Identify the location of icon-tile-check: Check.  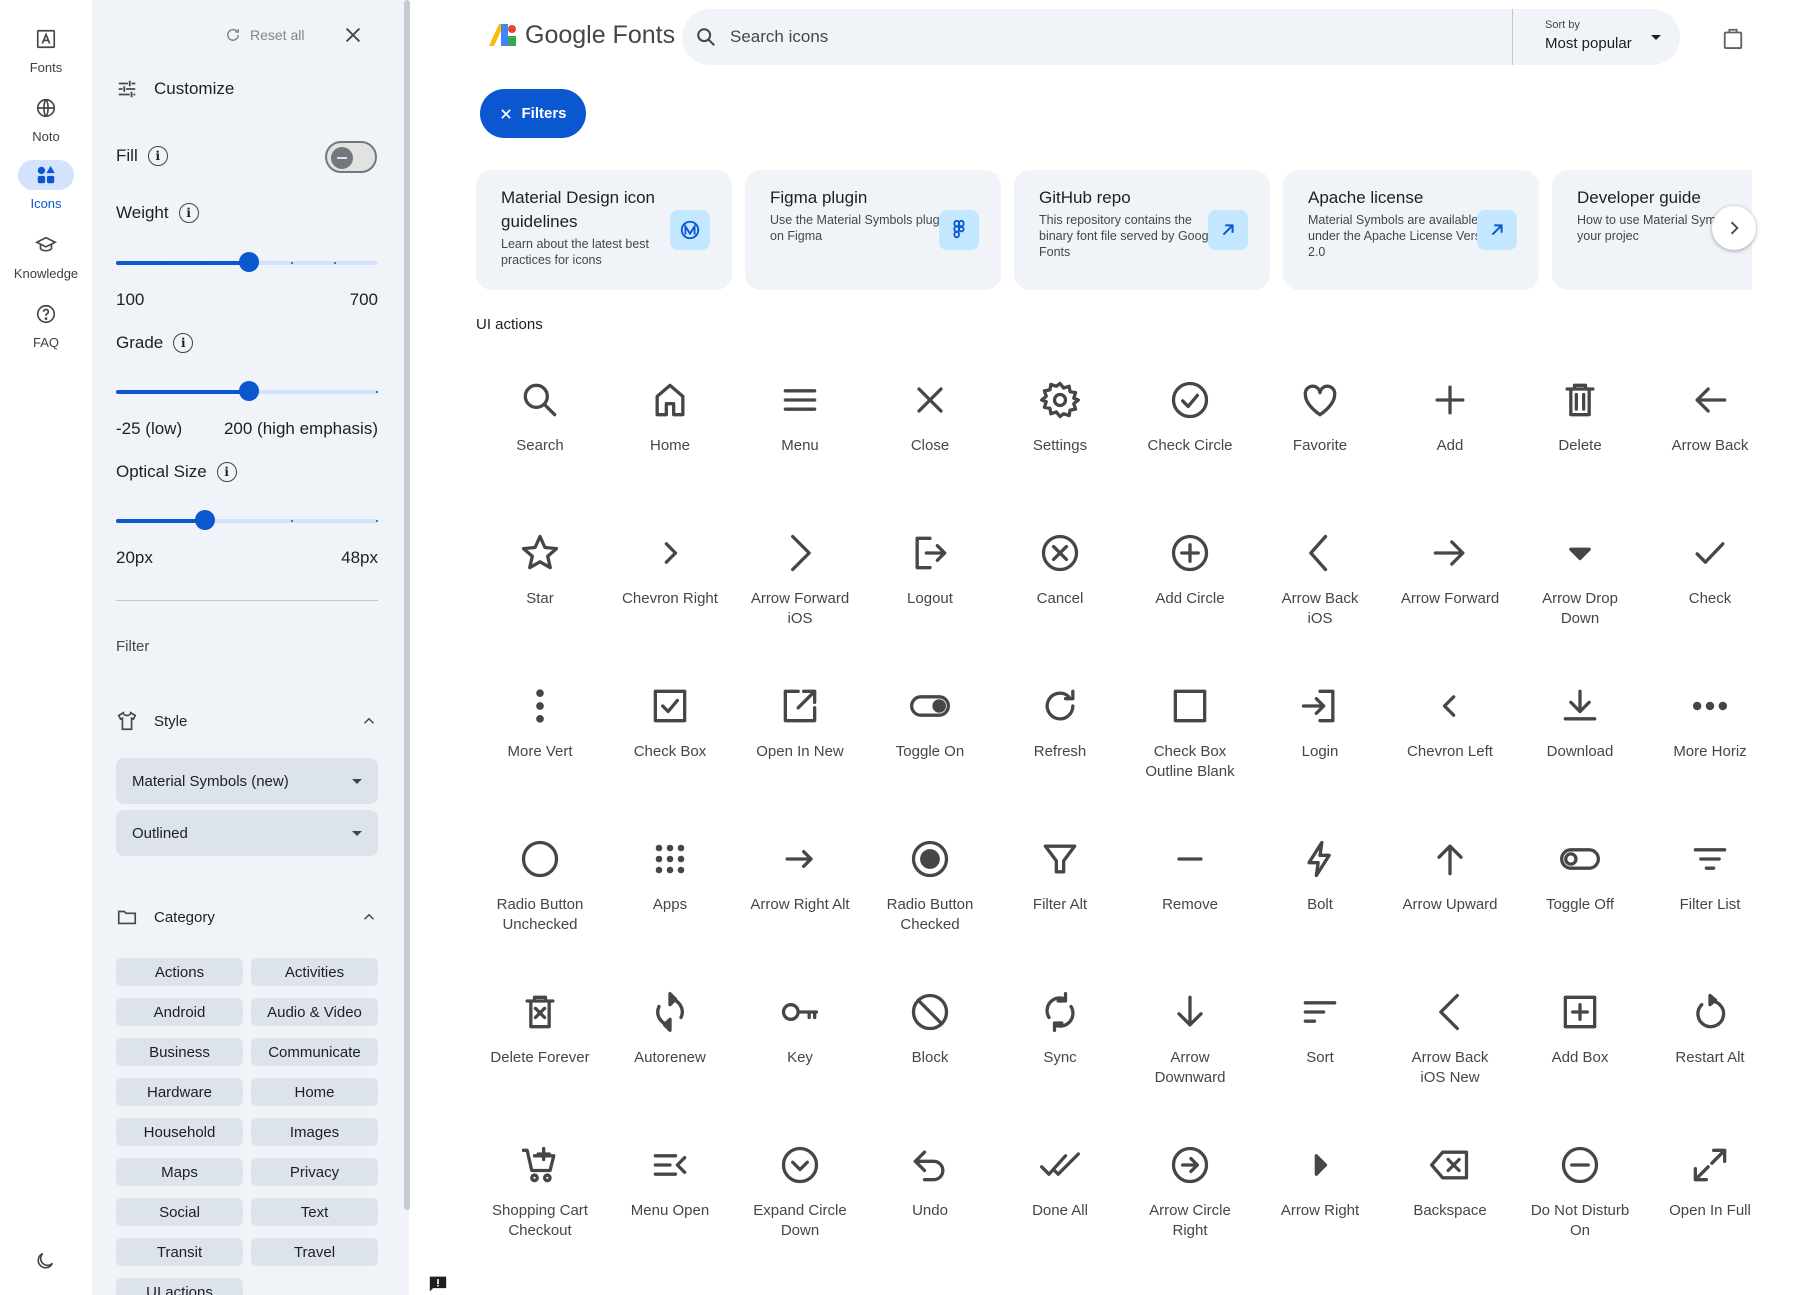
(1710, 599).